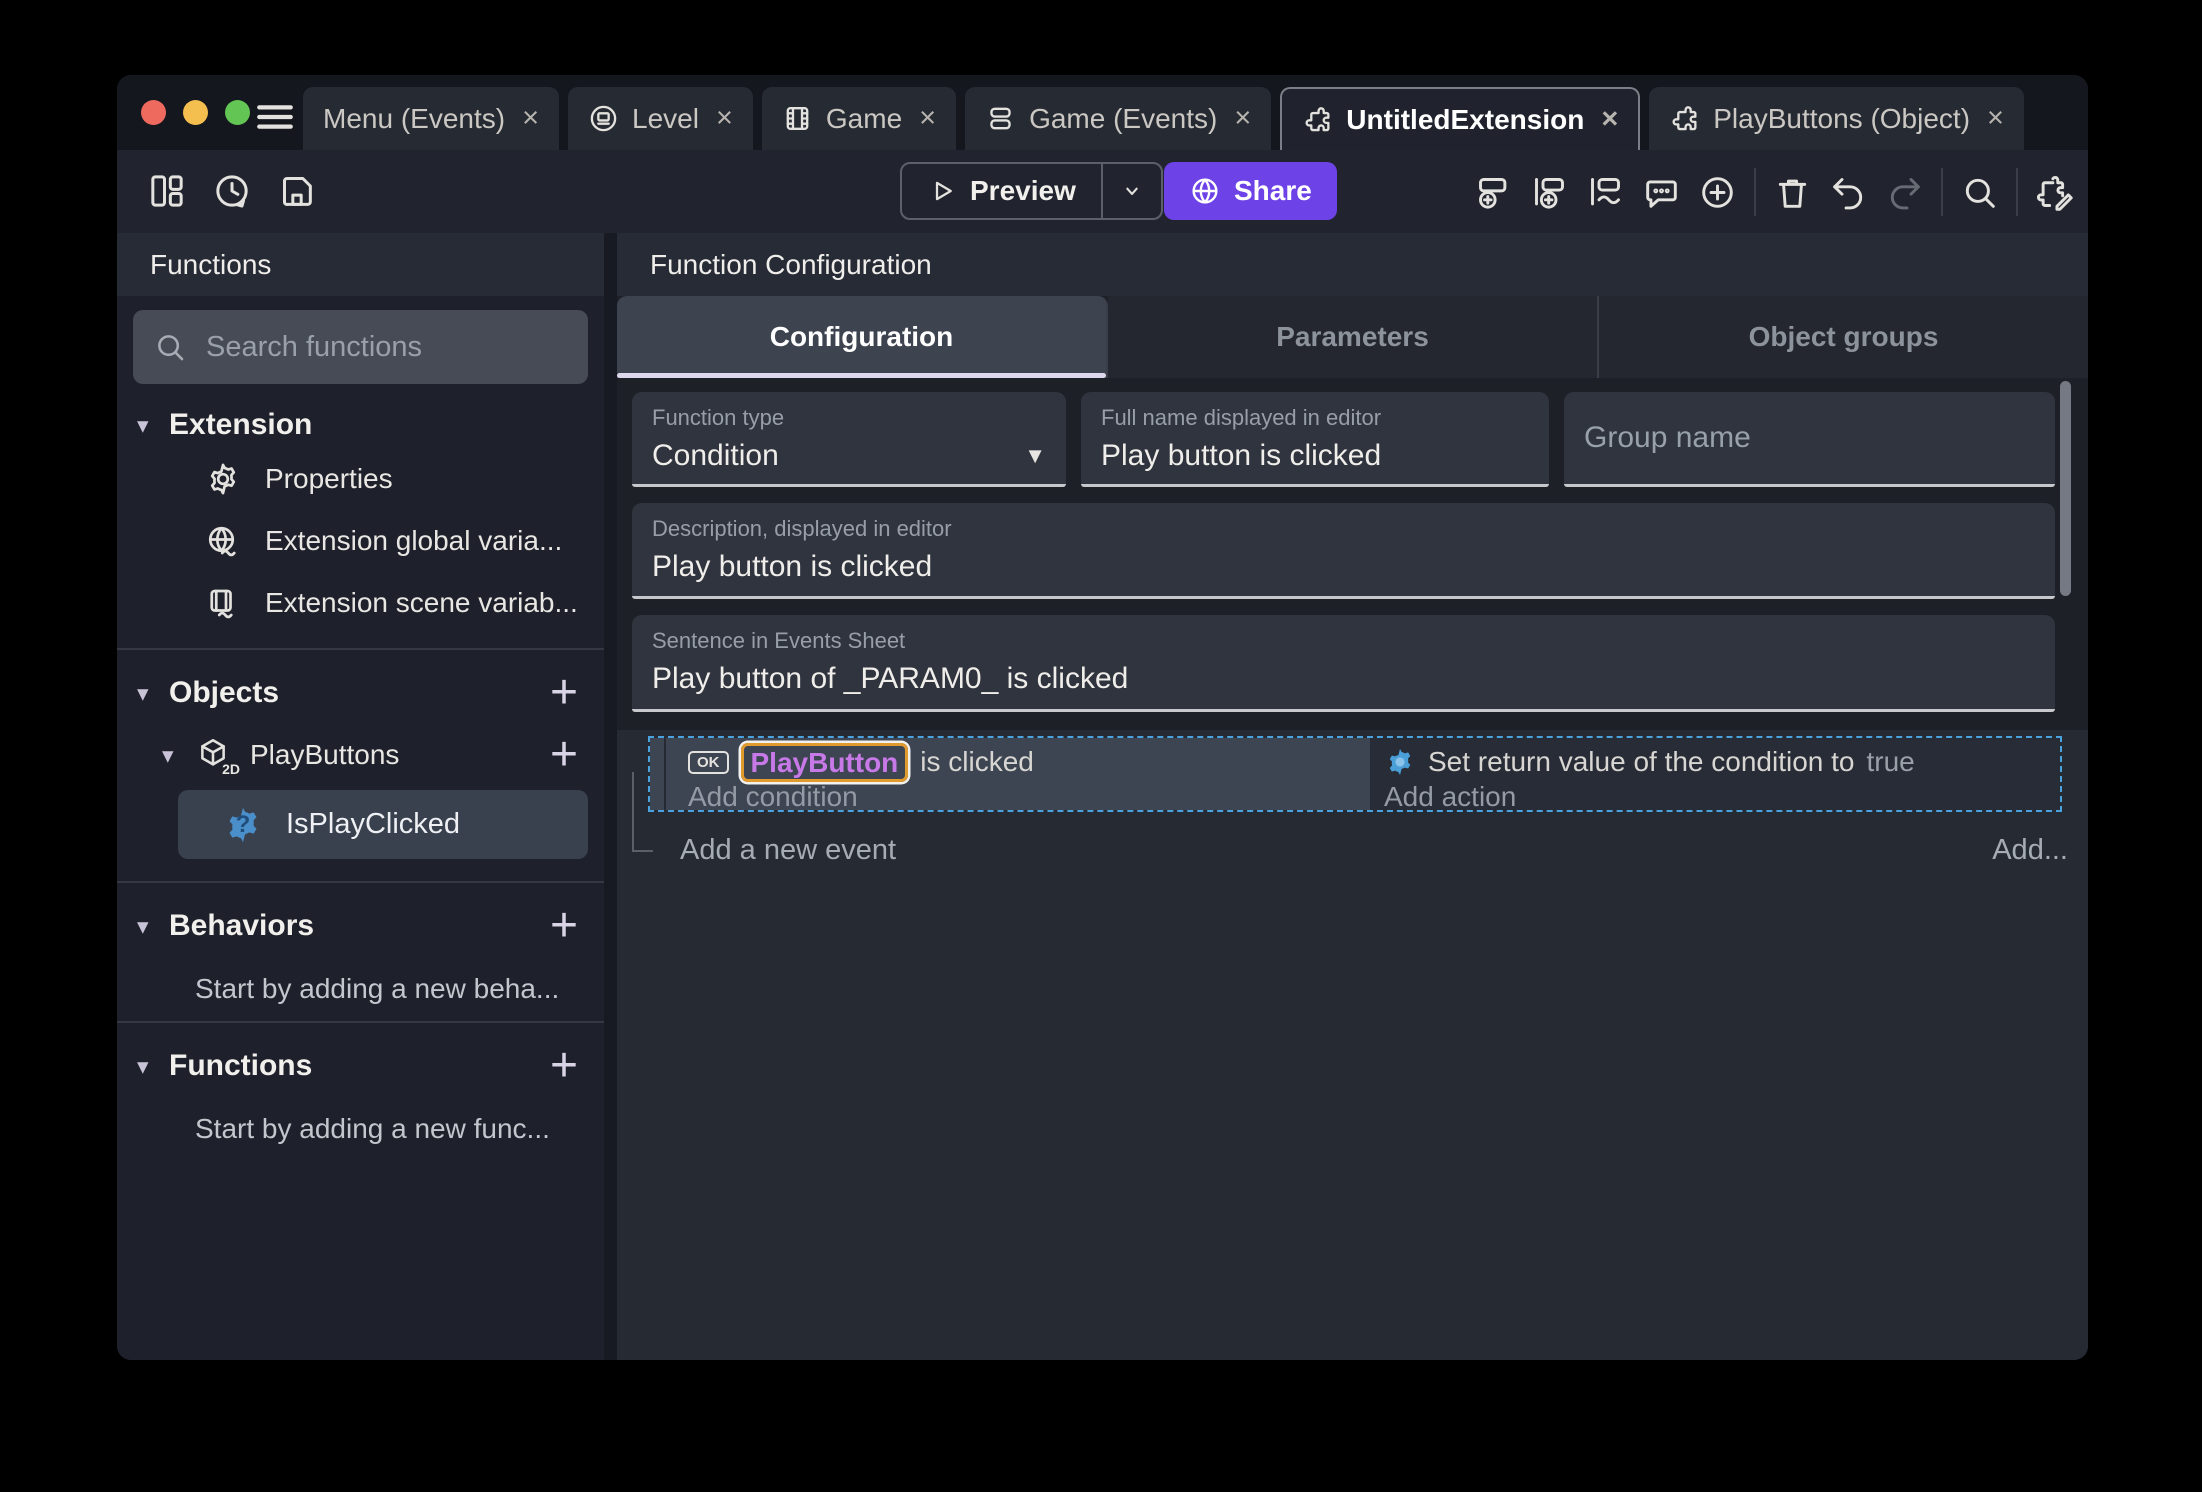 The width and height of the screenshot is (2202, 1492). I want to click on section-objects: ▾ Objects +, so click(360, 693).